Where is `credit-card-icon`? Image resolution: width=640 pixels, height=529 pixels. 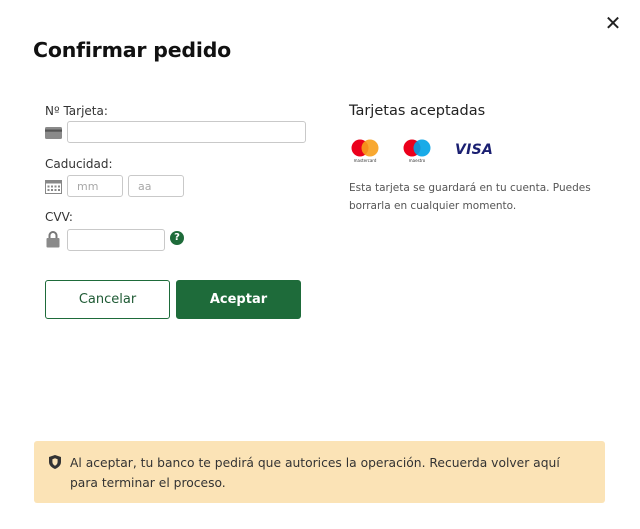 credit-card-icon is located at coordinates (53, 133).